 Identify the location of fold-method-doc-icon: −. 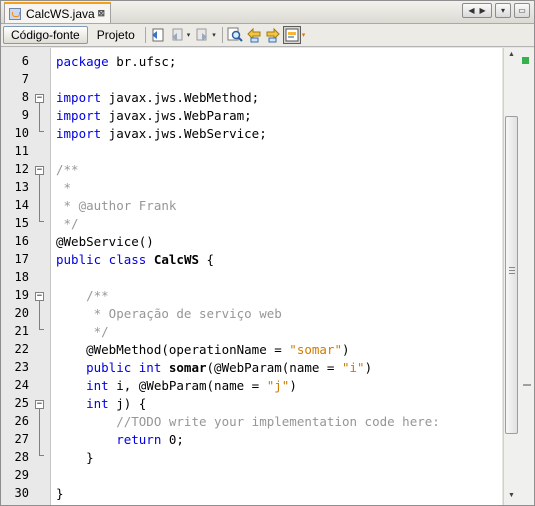
(39, 296).